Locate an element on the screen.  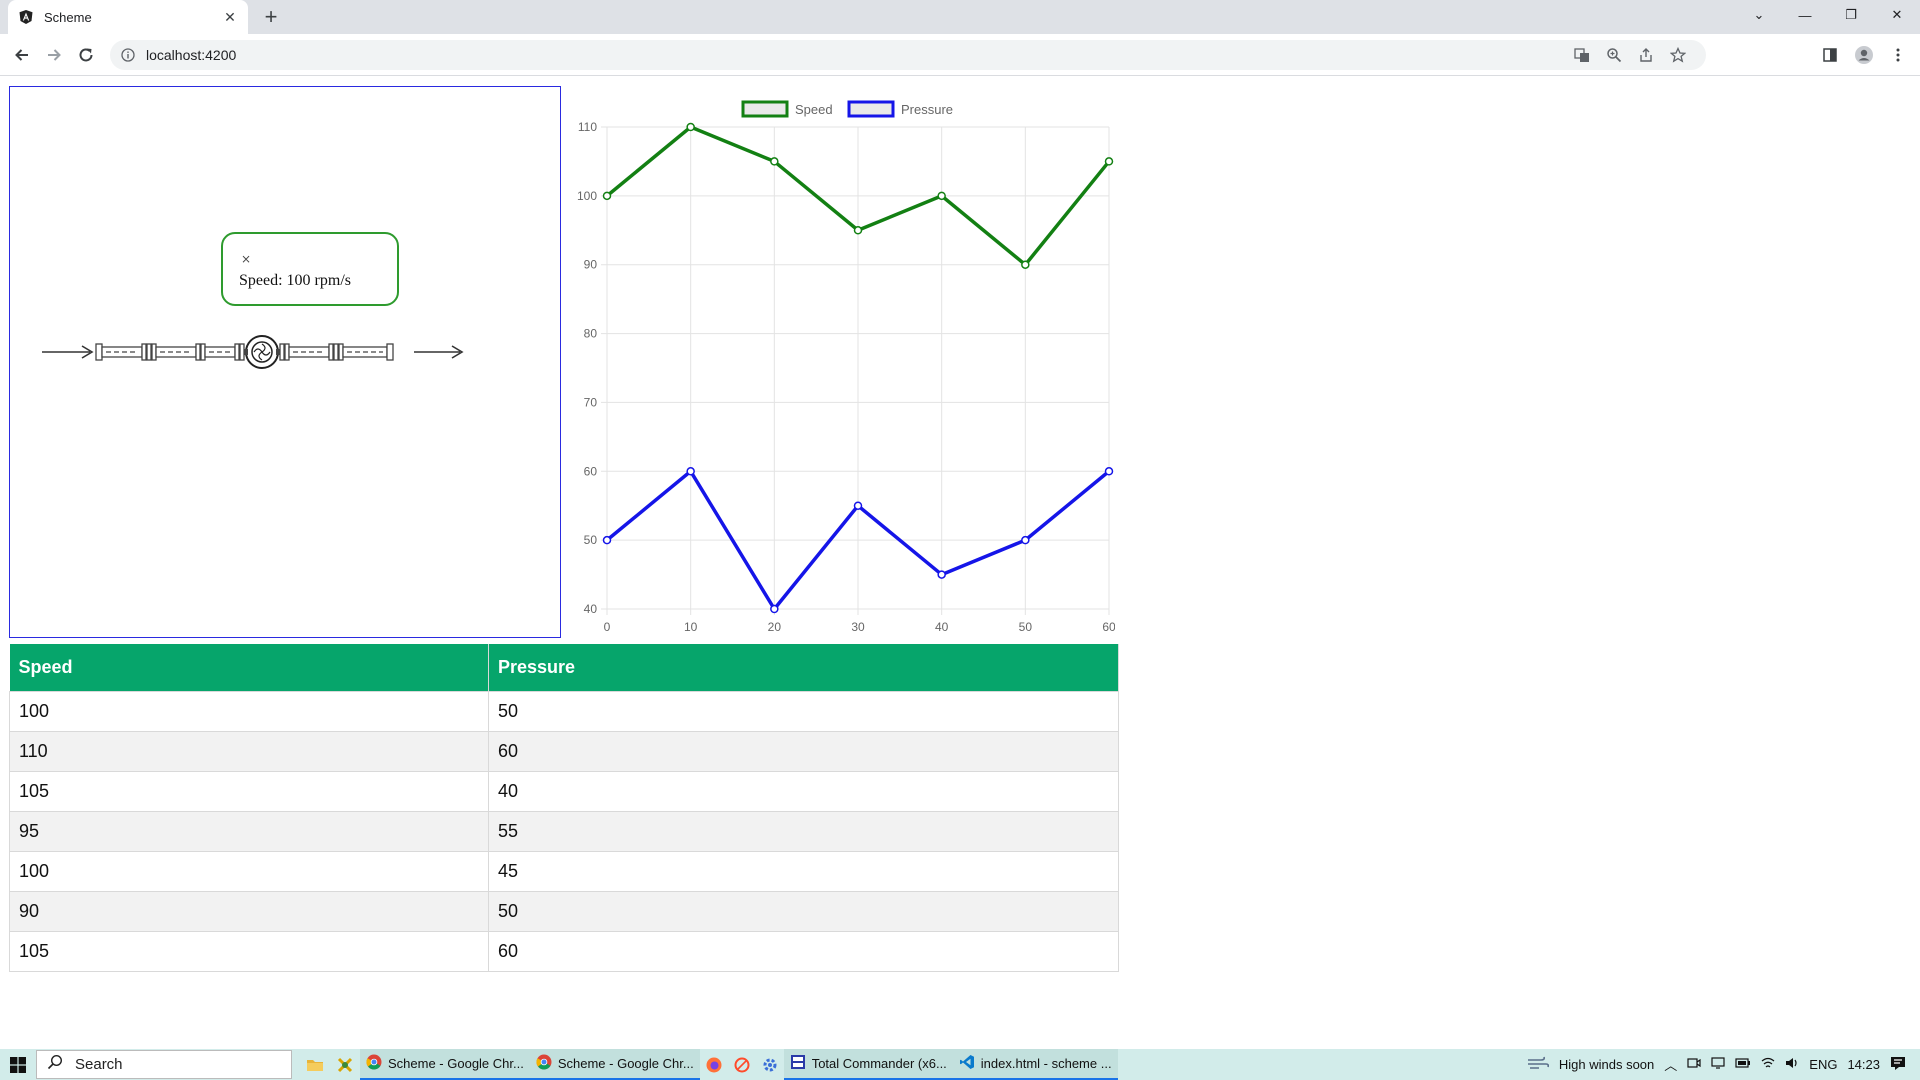
window-controls: ⌄ — ❐ ✕ is located at coordinates (1828, 15).